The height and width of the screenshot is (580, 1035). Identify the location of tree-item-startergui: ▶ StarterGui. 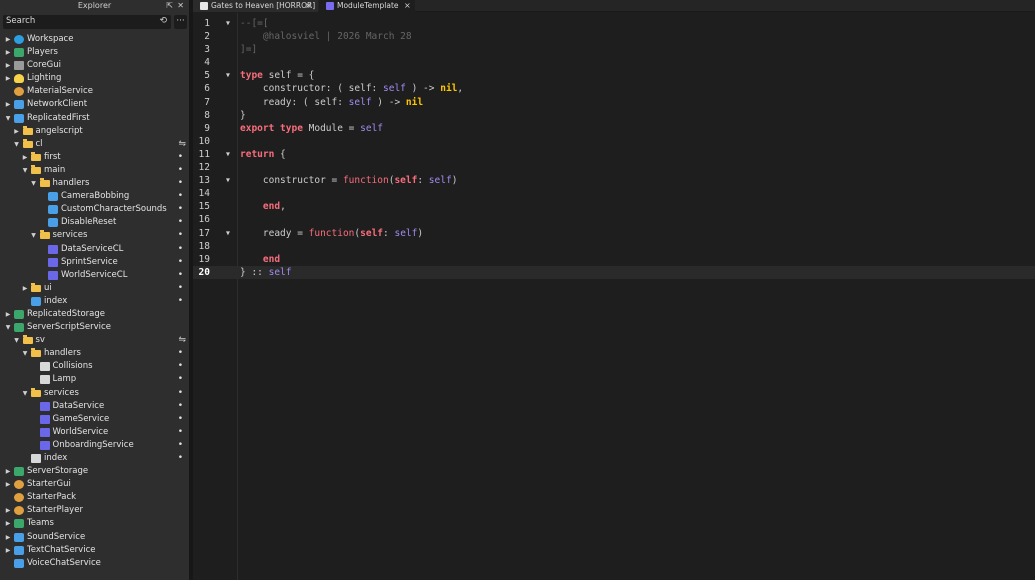
(94, 484).